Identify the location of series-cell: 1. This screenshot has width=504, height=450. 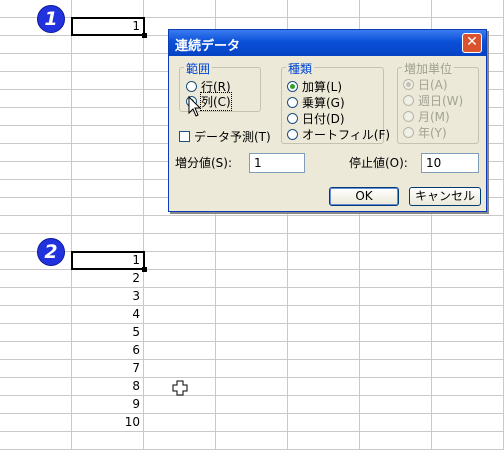
(107, 260).